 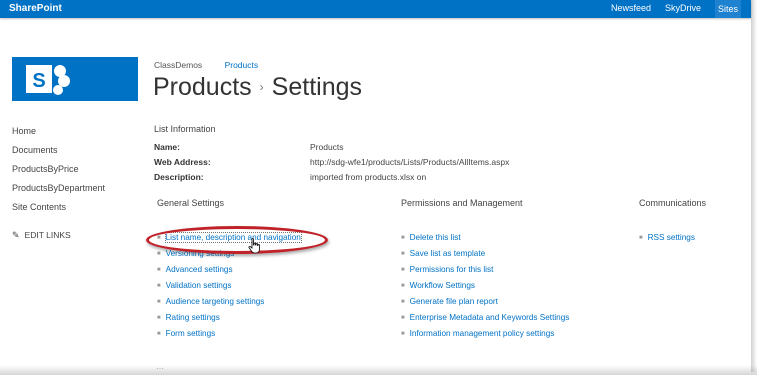 I want to click on audience-targeting-settings-link: ■ Audience targeting settings, so click(x=229, y=305).